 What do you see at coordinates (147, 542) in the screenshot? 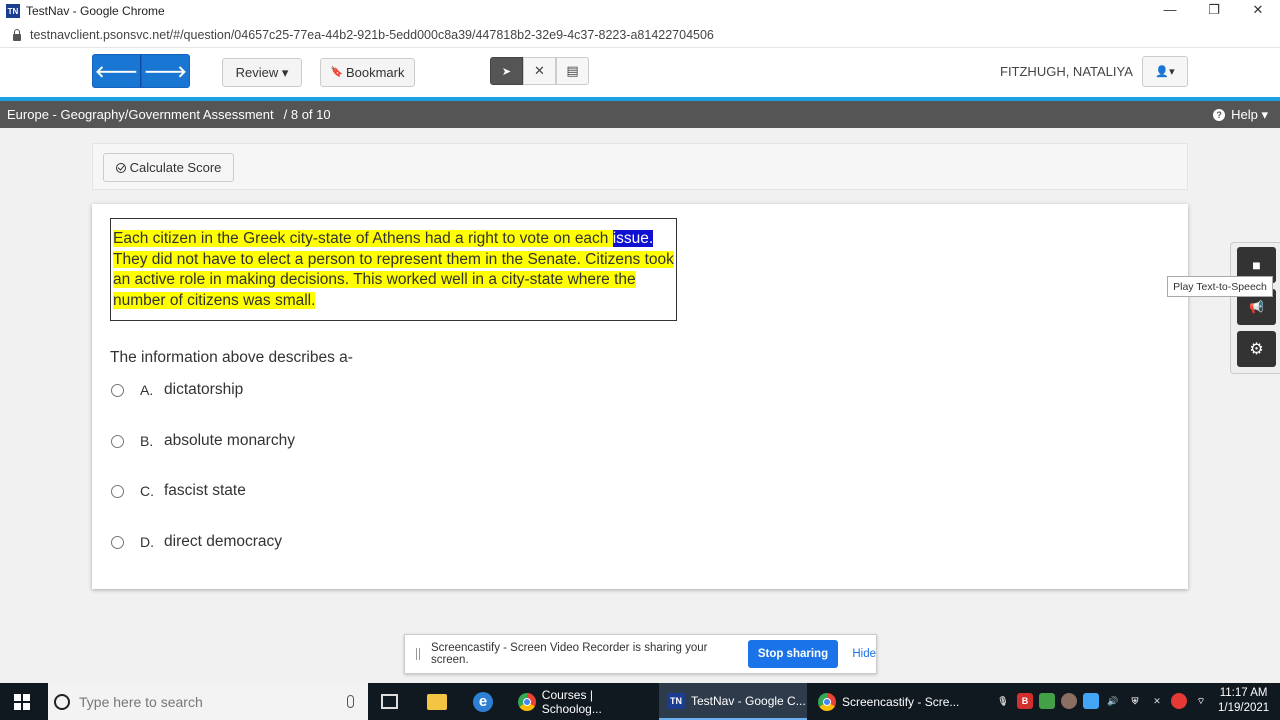
I see `option-letter: D.` at bounding box center [147, 542].